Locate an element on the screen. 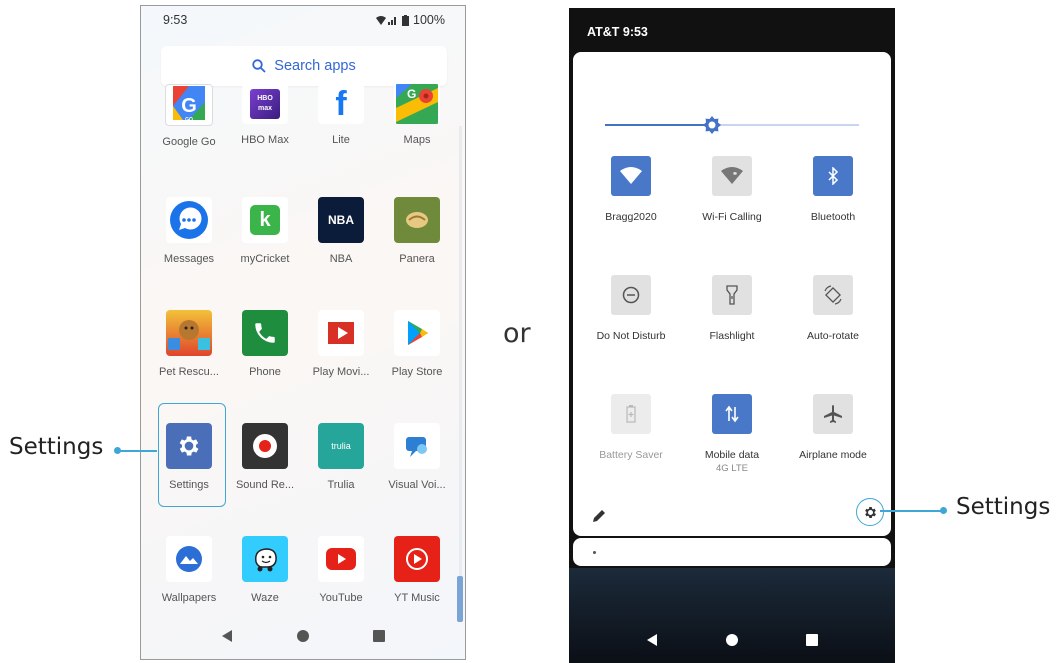 The width and height of the screenshot is (1061, 663). tile-do-not-disturb: Do Not Disturb is located at coordinates (631, 308).